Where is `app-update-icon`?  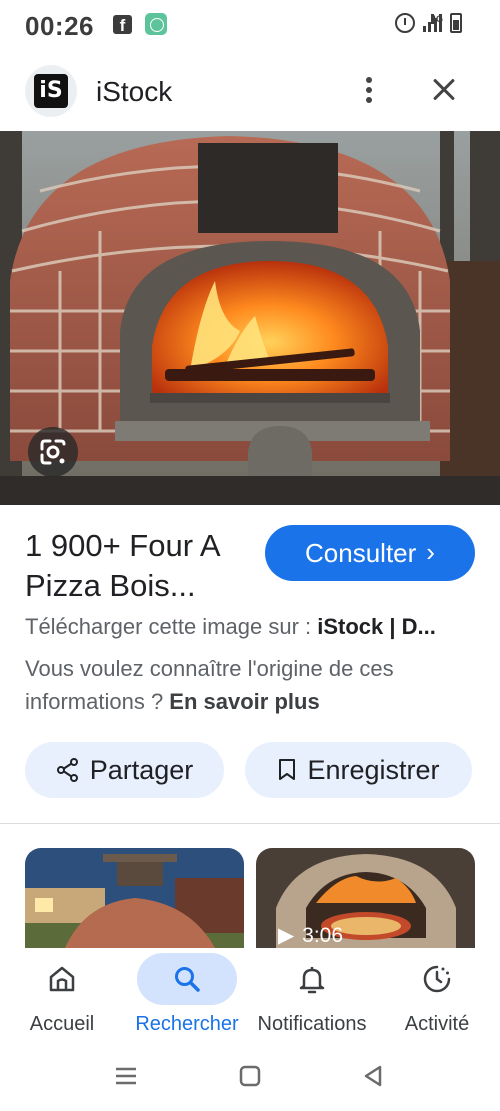
app-update-icon is located at coordinates (156, 24).